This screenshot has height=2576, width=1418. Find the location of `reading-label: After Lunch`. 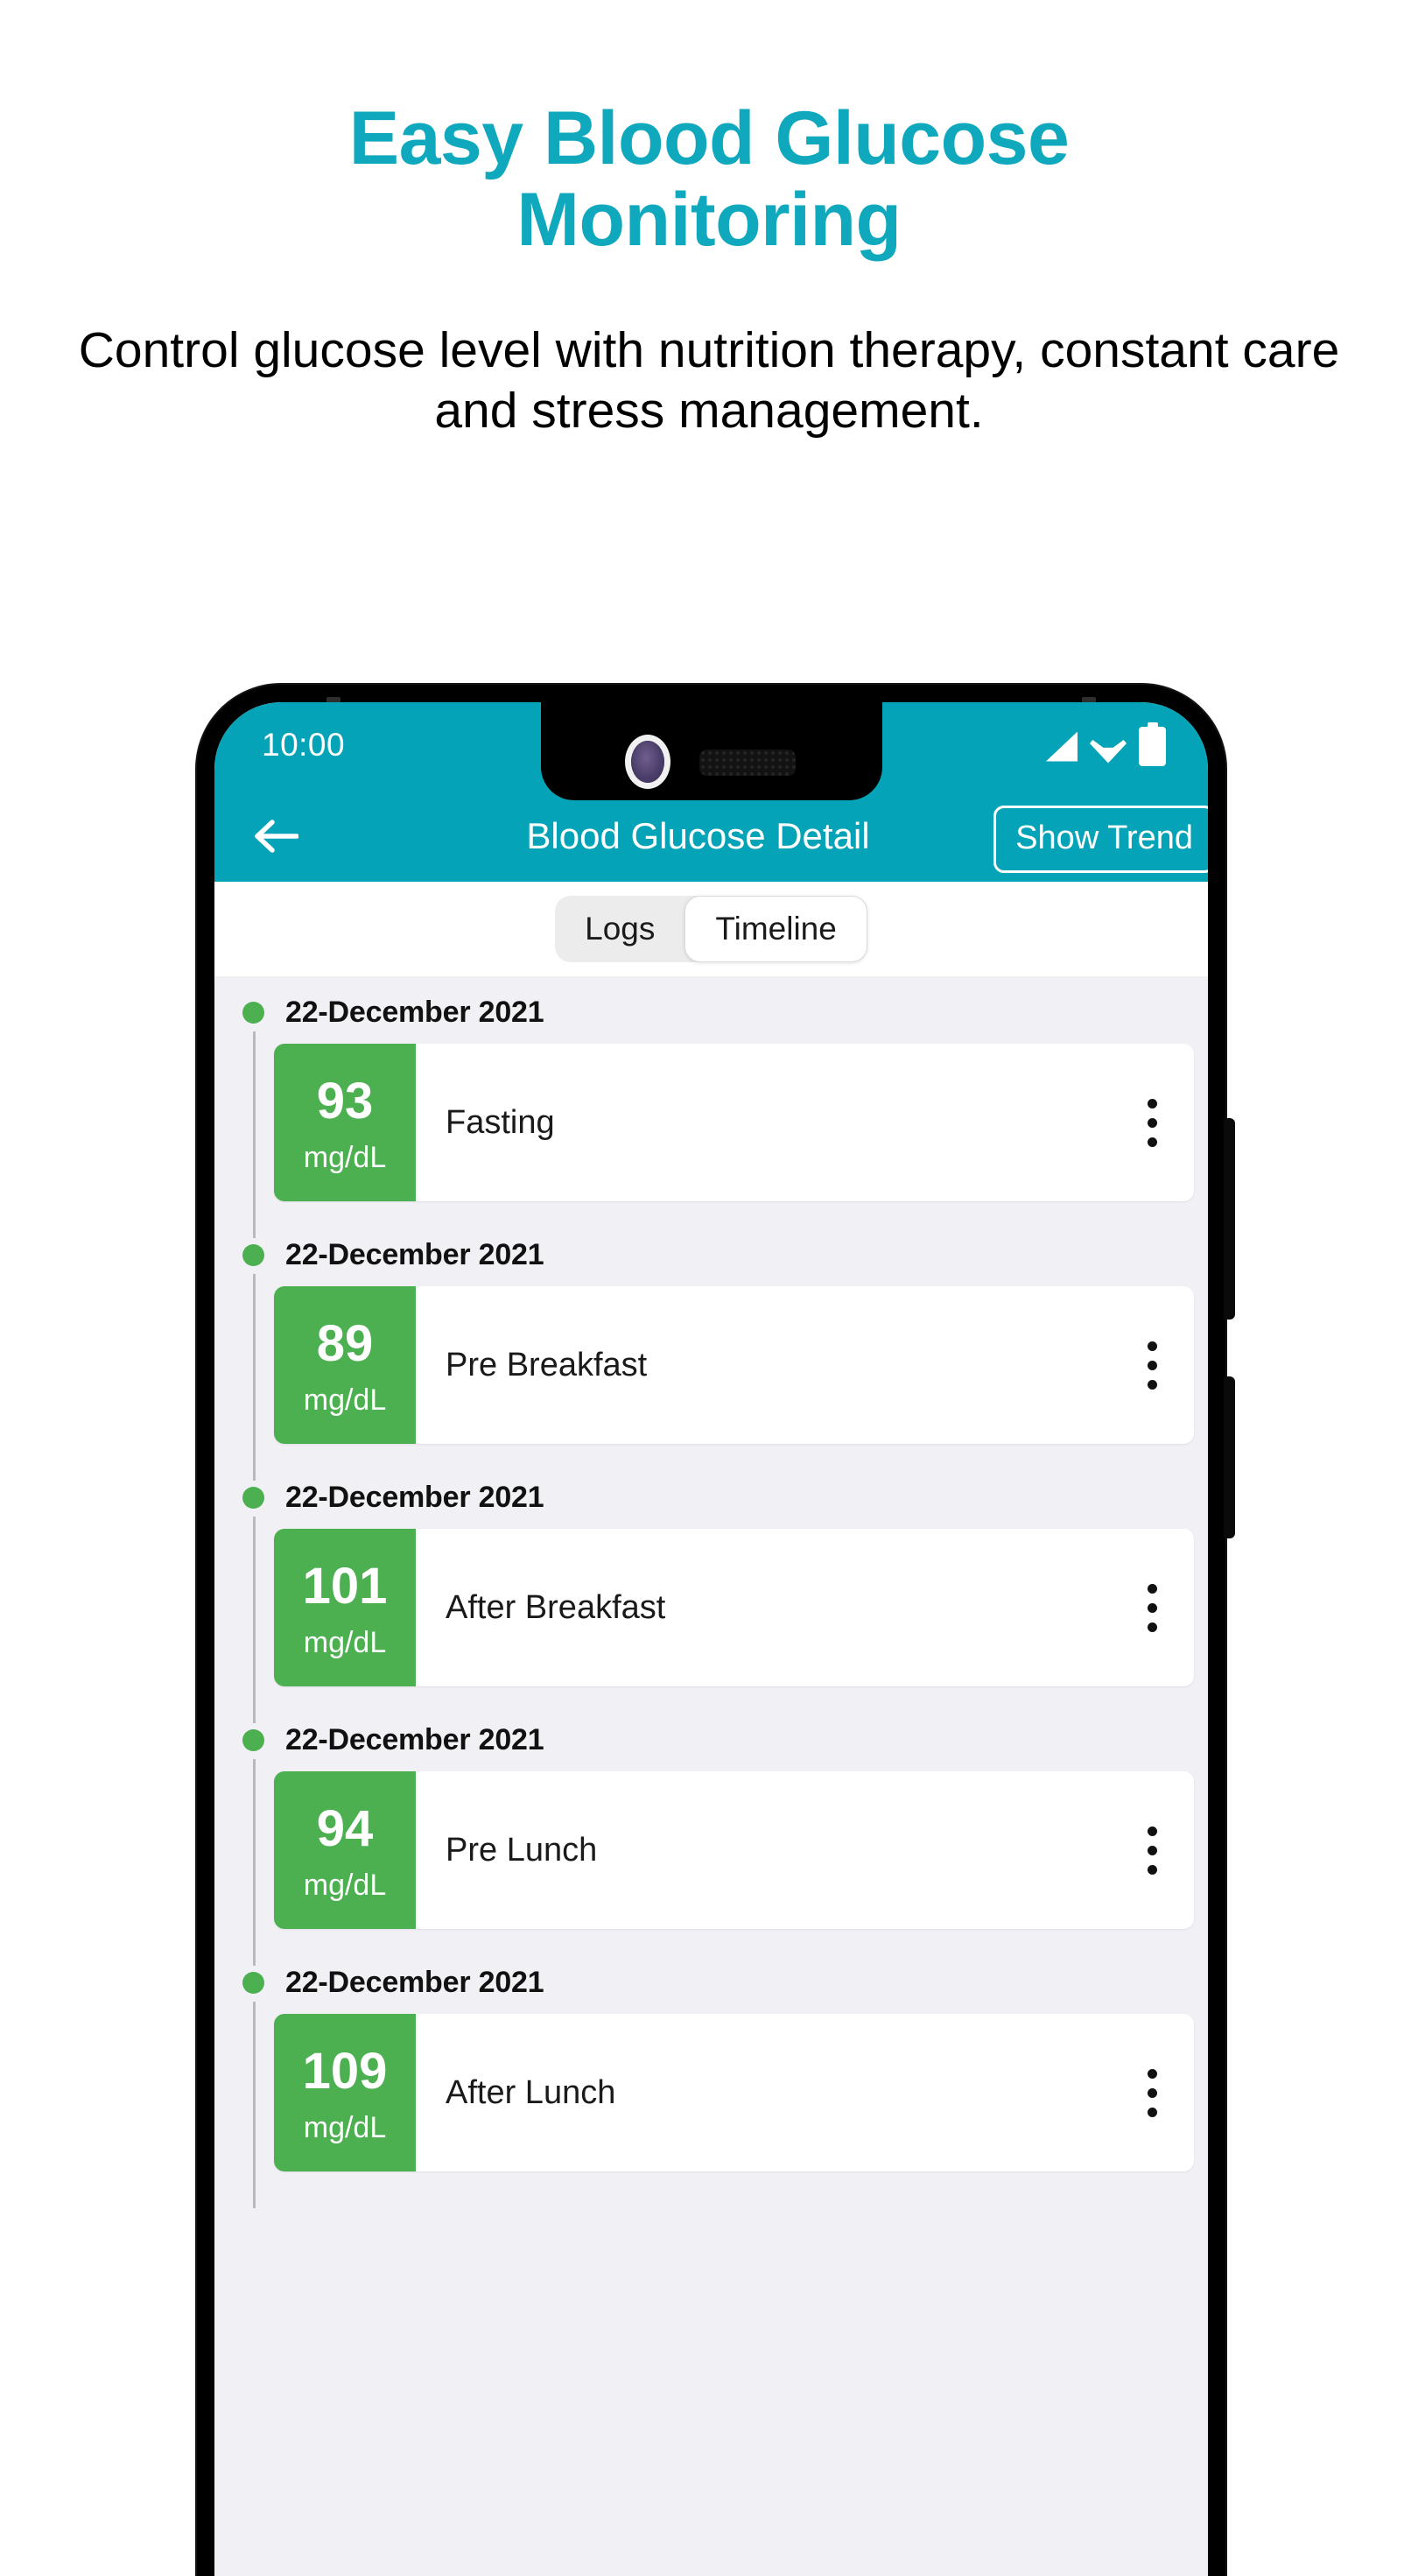

reading-label: After Lunch is located at coordinates (531, 2092).